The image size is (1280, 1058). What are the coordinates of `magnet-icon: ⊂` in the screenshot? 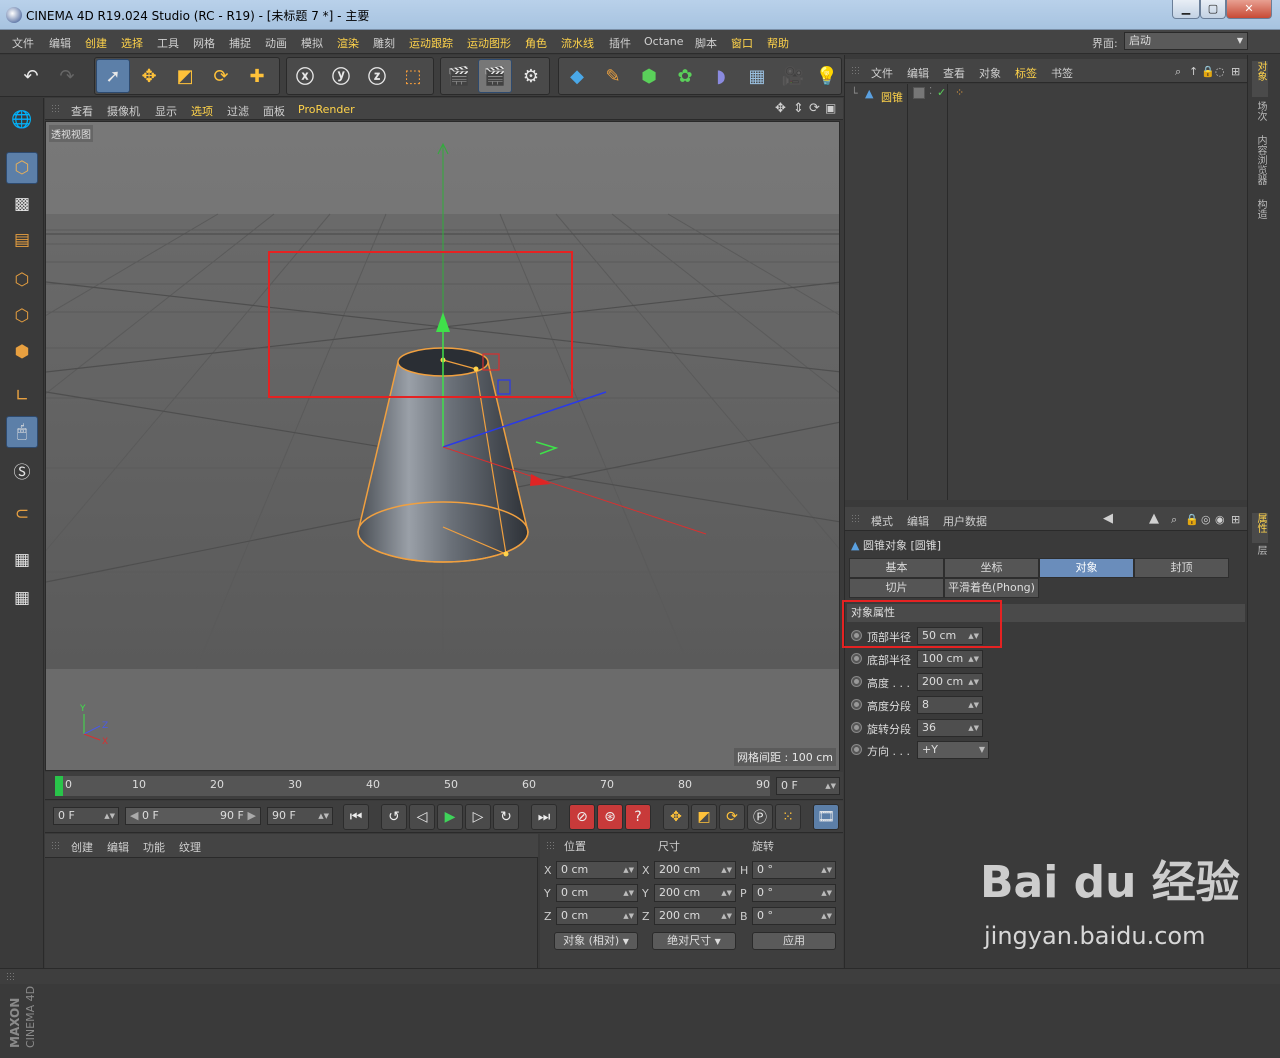 It's located at (22, 514).